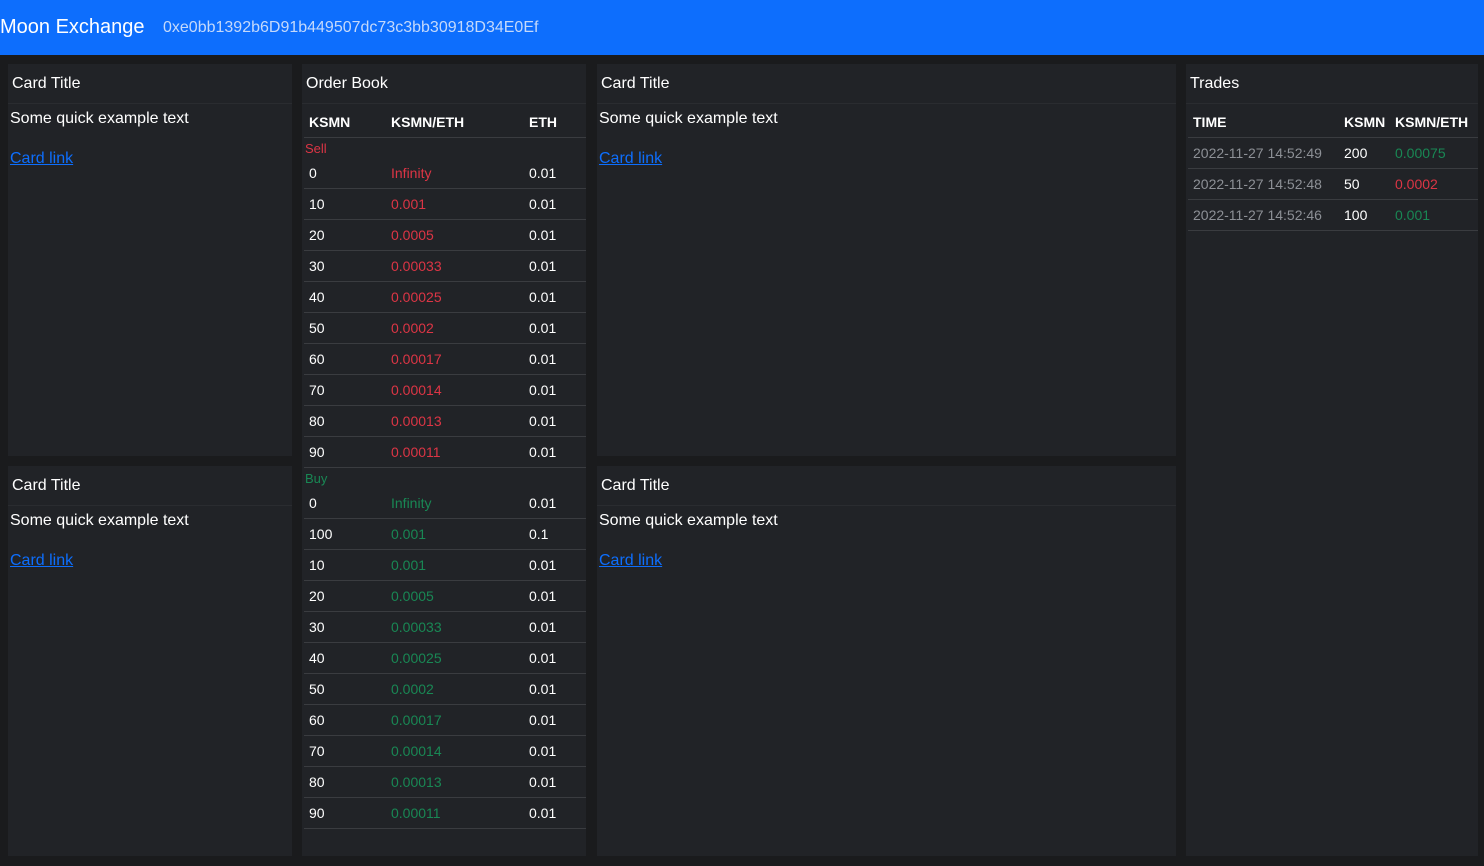  Describe the element at coordinates (455, 596) in the screenshot. I see `order-price-cell: 0.0005` at that location.